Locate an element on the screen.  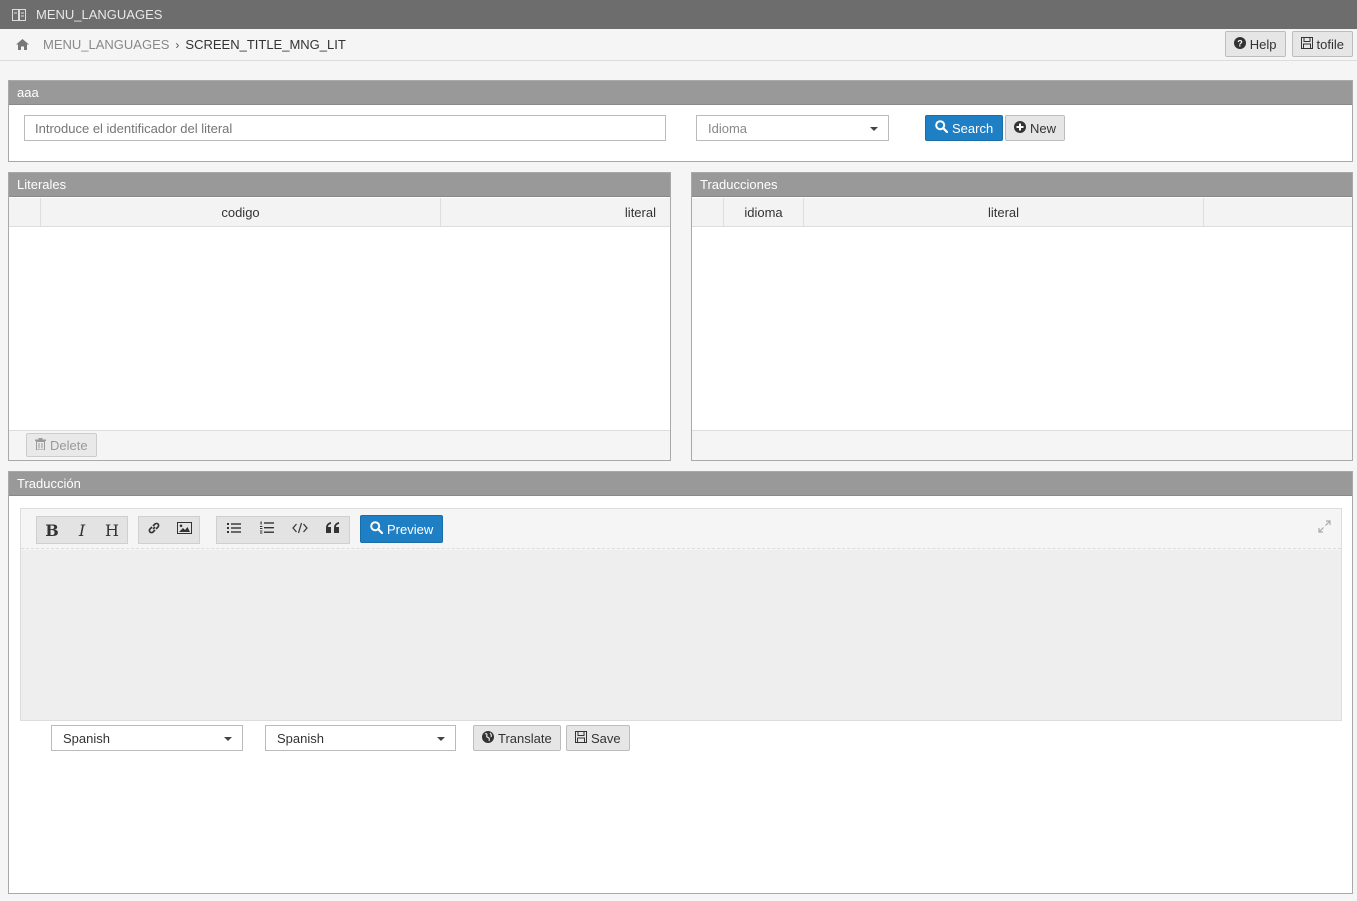
traducciones-panel-header: Traducciones is located at coordinates (1022, 185).